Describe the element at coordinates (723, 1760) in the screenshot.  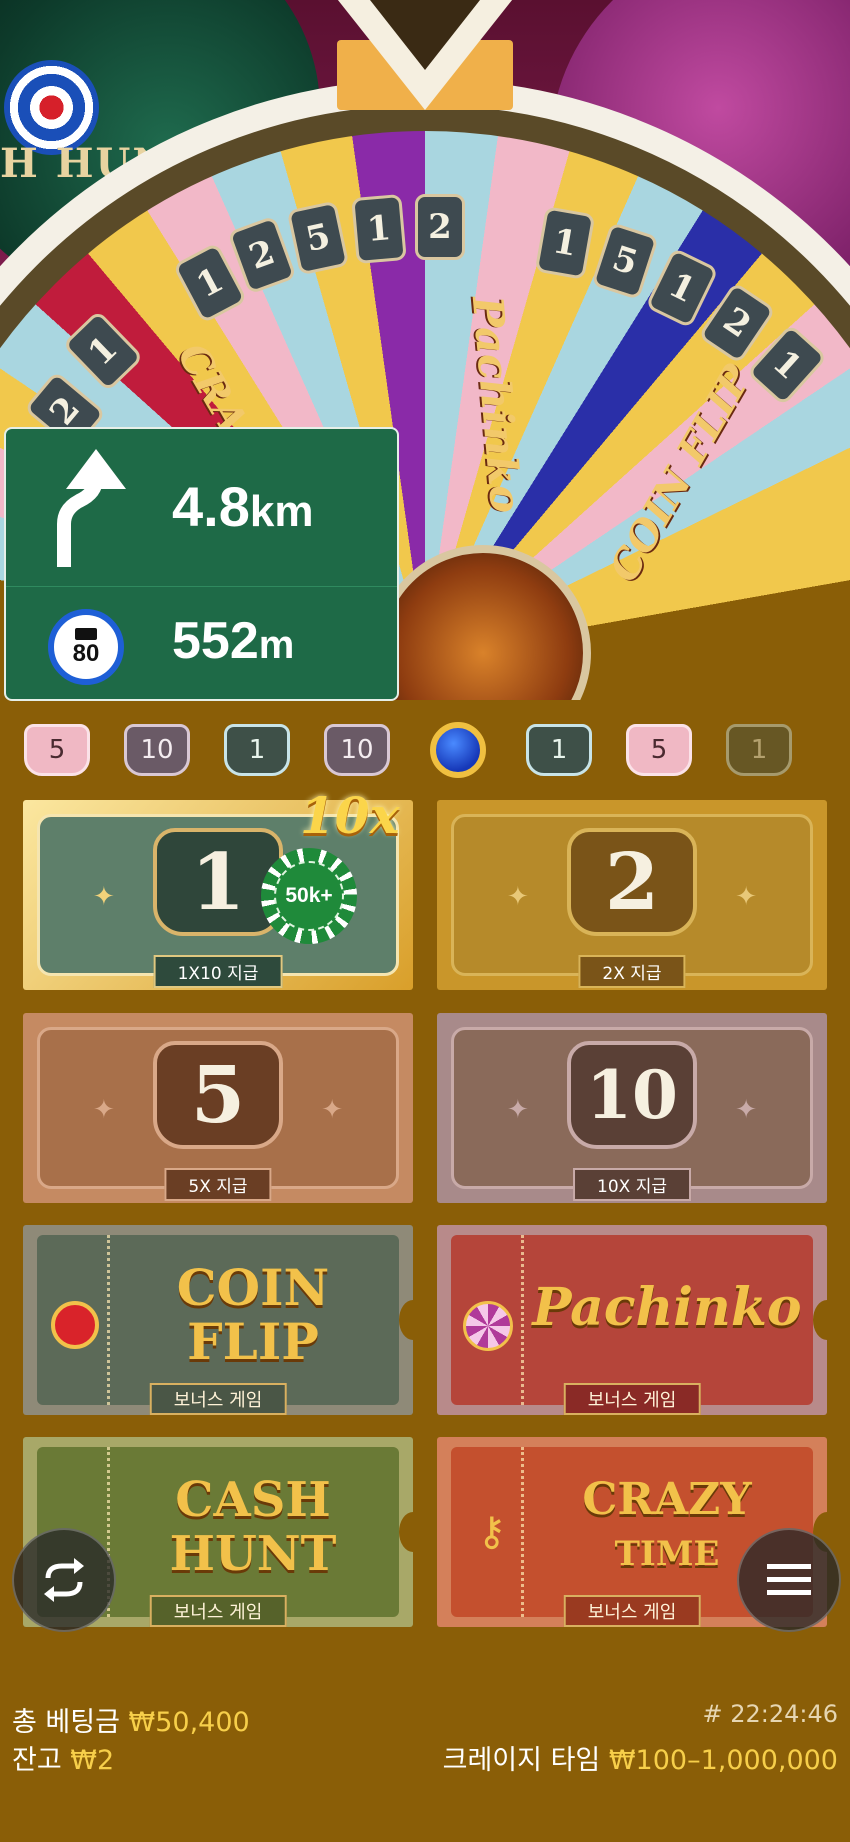
I see `limits-value: ₩100–1,000,000` at that location.